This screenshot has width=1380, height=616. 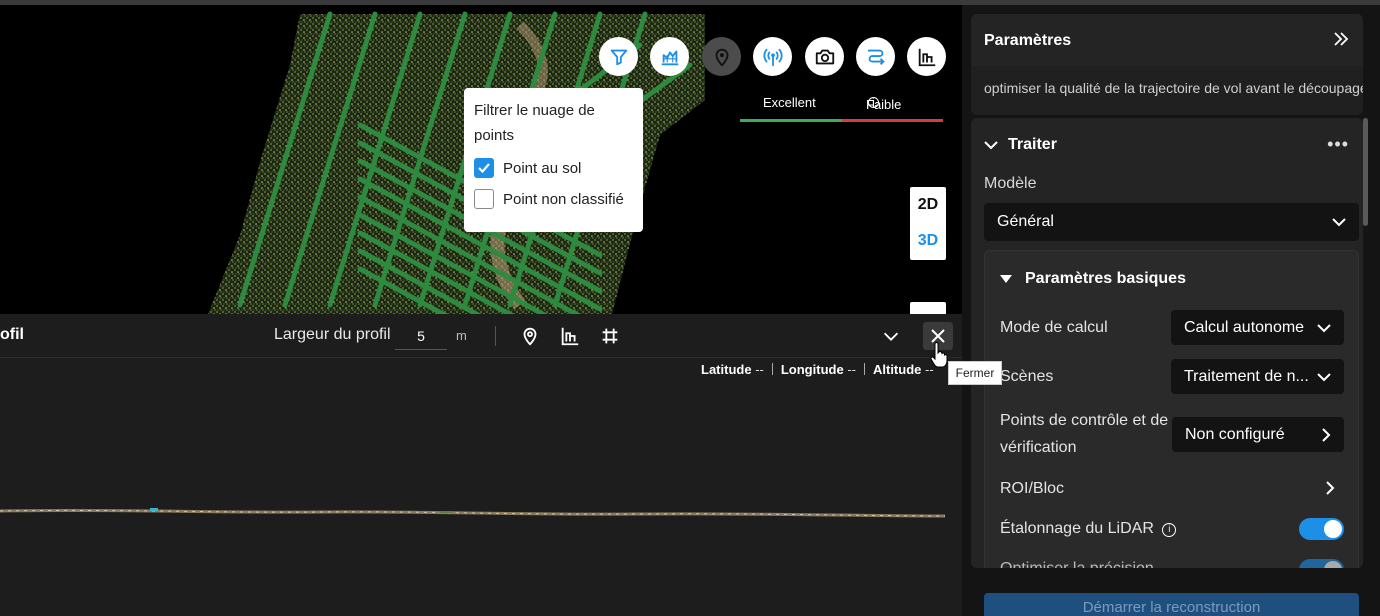 What do you see at coordinates (1038, 447) in the screenshot?
I see `control-points-label-line2: vérification` at bounding box center [1038, 447].